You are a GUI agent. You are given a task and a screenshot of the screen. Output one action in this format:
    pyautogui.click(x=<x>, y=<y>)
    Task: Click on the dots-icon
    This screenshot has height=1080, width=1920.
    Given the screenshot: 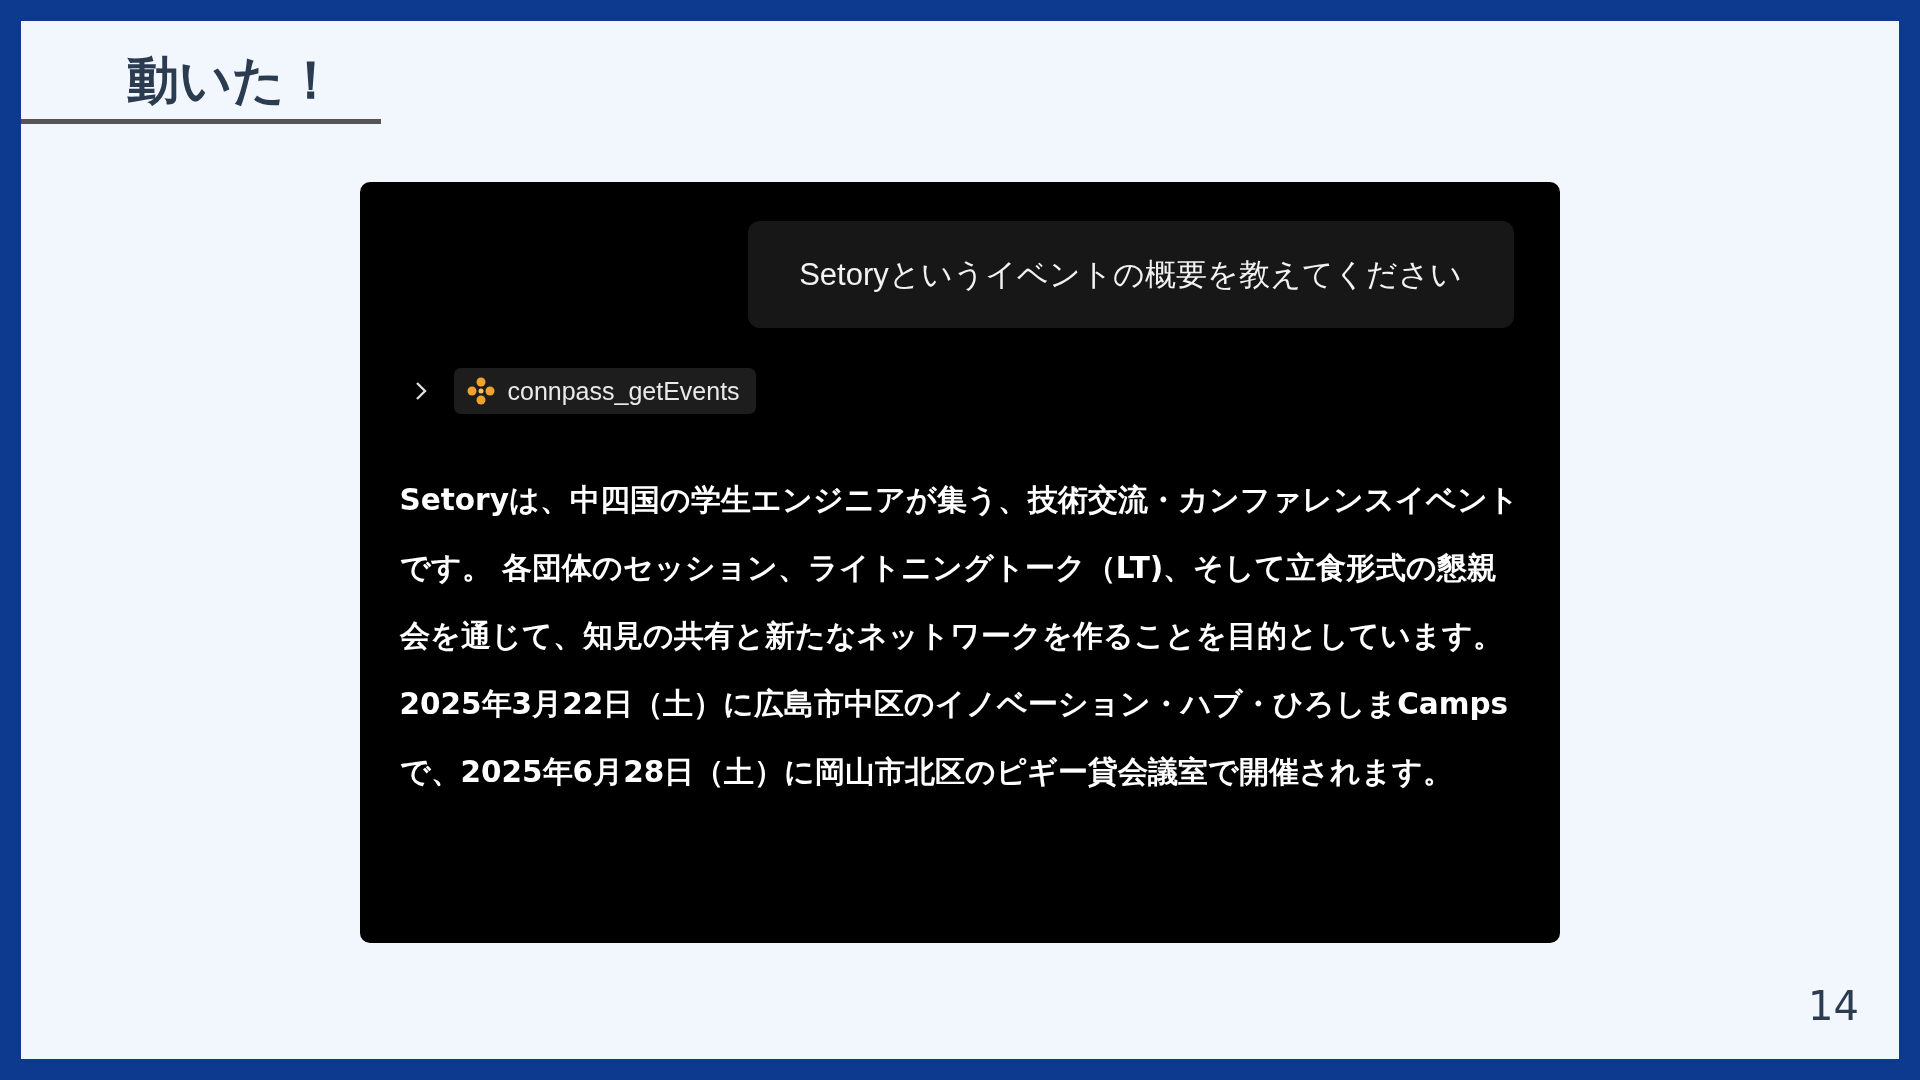 What is the action you would take?
    pyautogui.click(x=480, y=391)
    